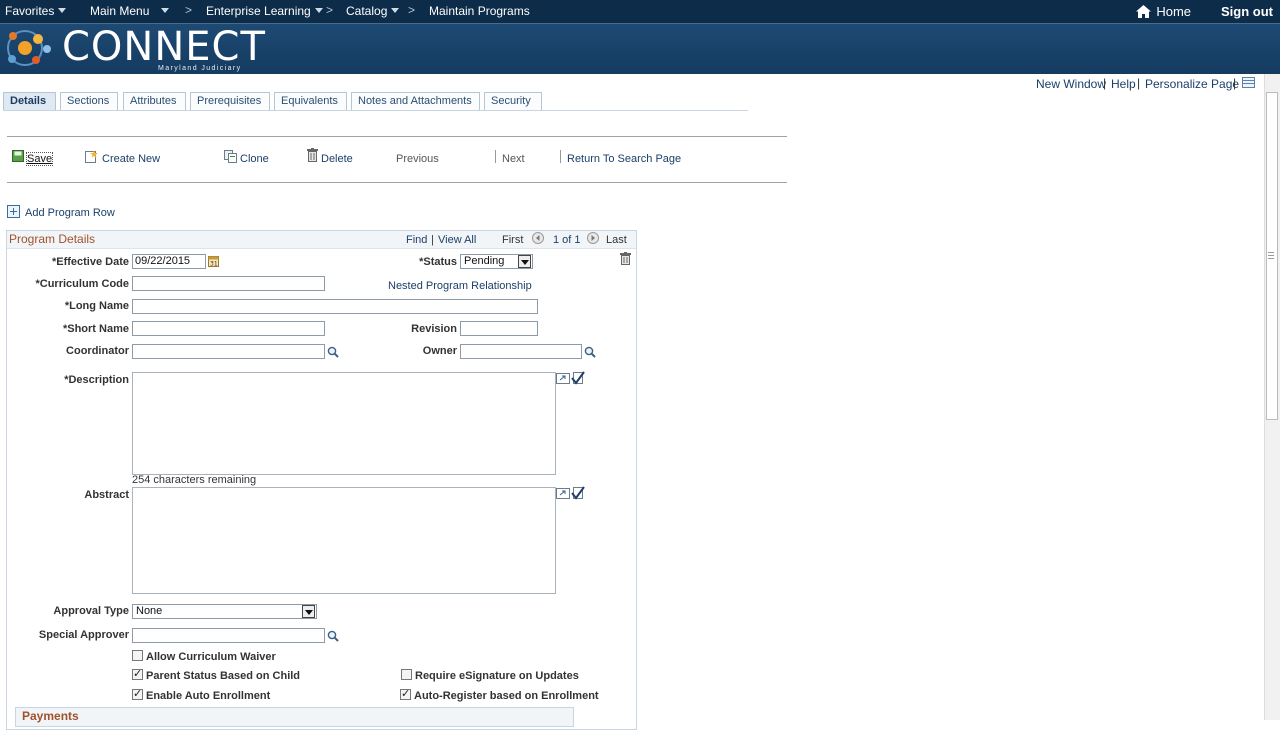 This screenshot has width=1280, height=730. What do you see at coordinates (415, 101) in the screenshot?
I see `tab-notes-and-attachments: Notes and Attachments` at bounding box center [415, 101].